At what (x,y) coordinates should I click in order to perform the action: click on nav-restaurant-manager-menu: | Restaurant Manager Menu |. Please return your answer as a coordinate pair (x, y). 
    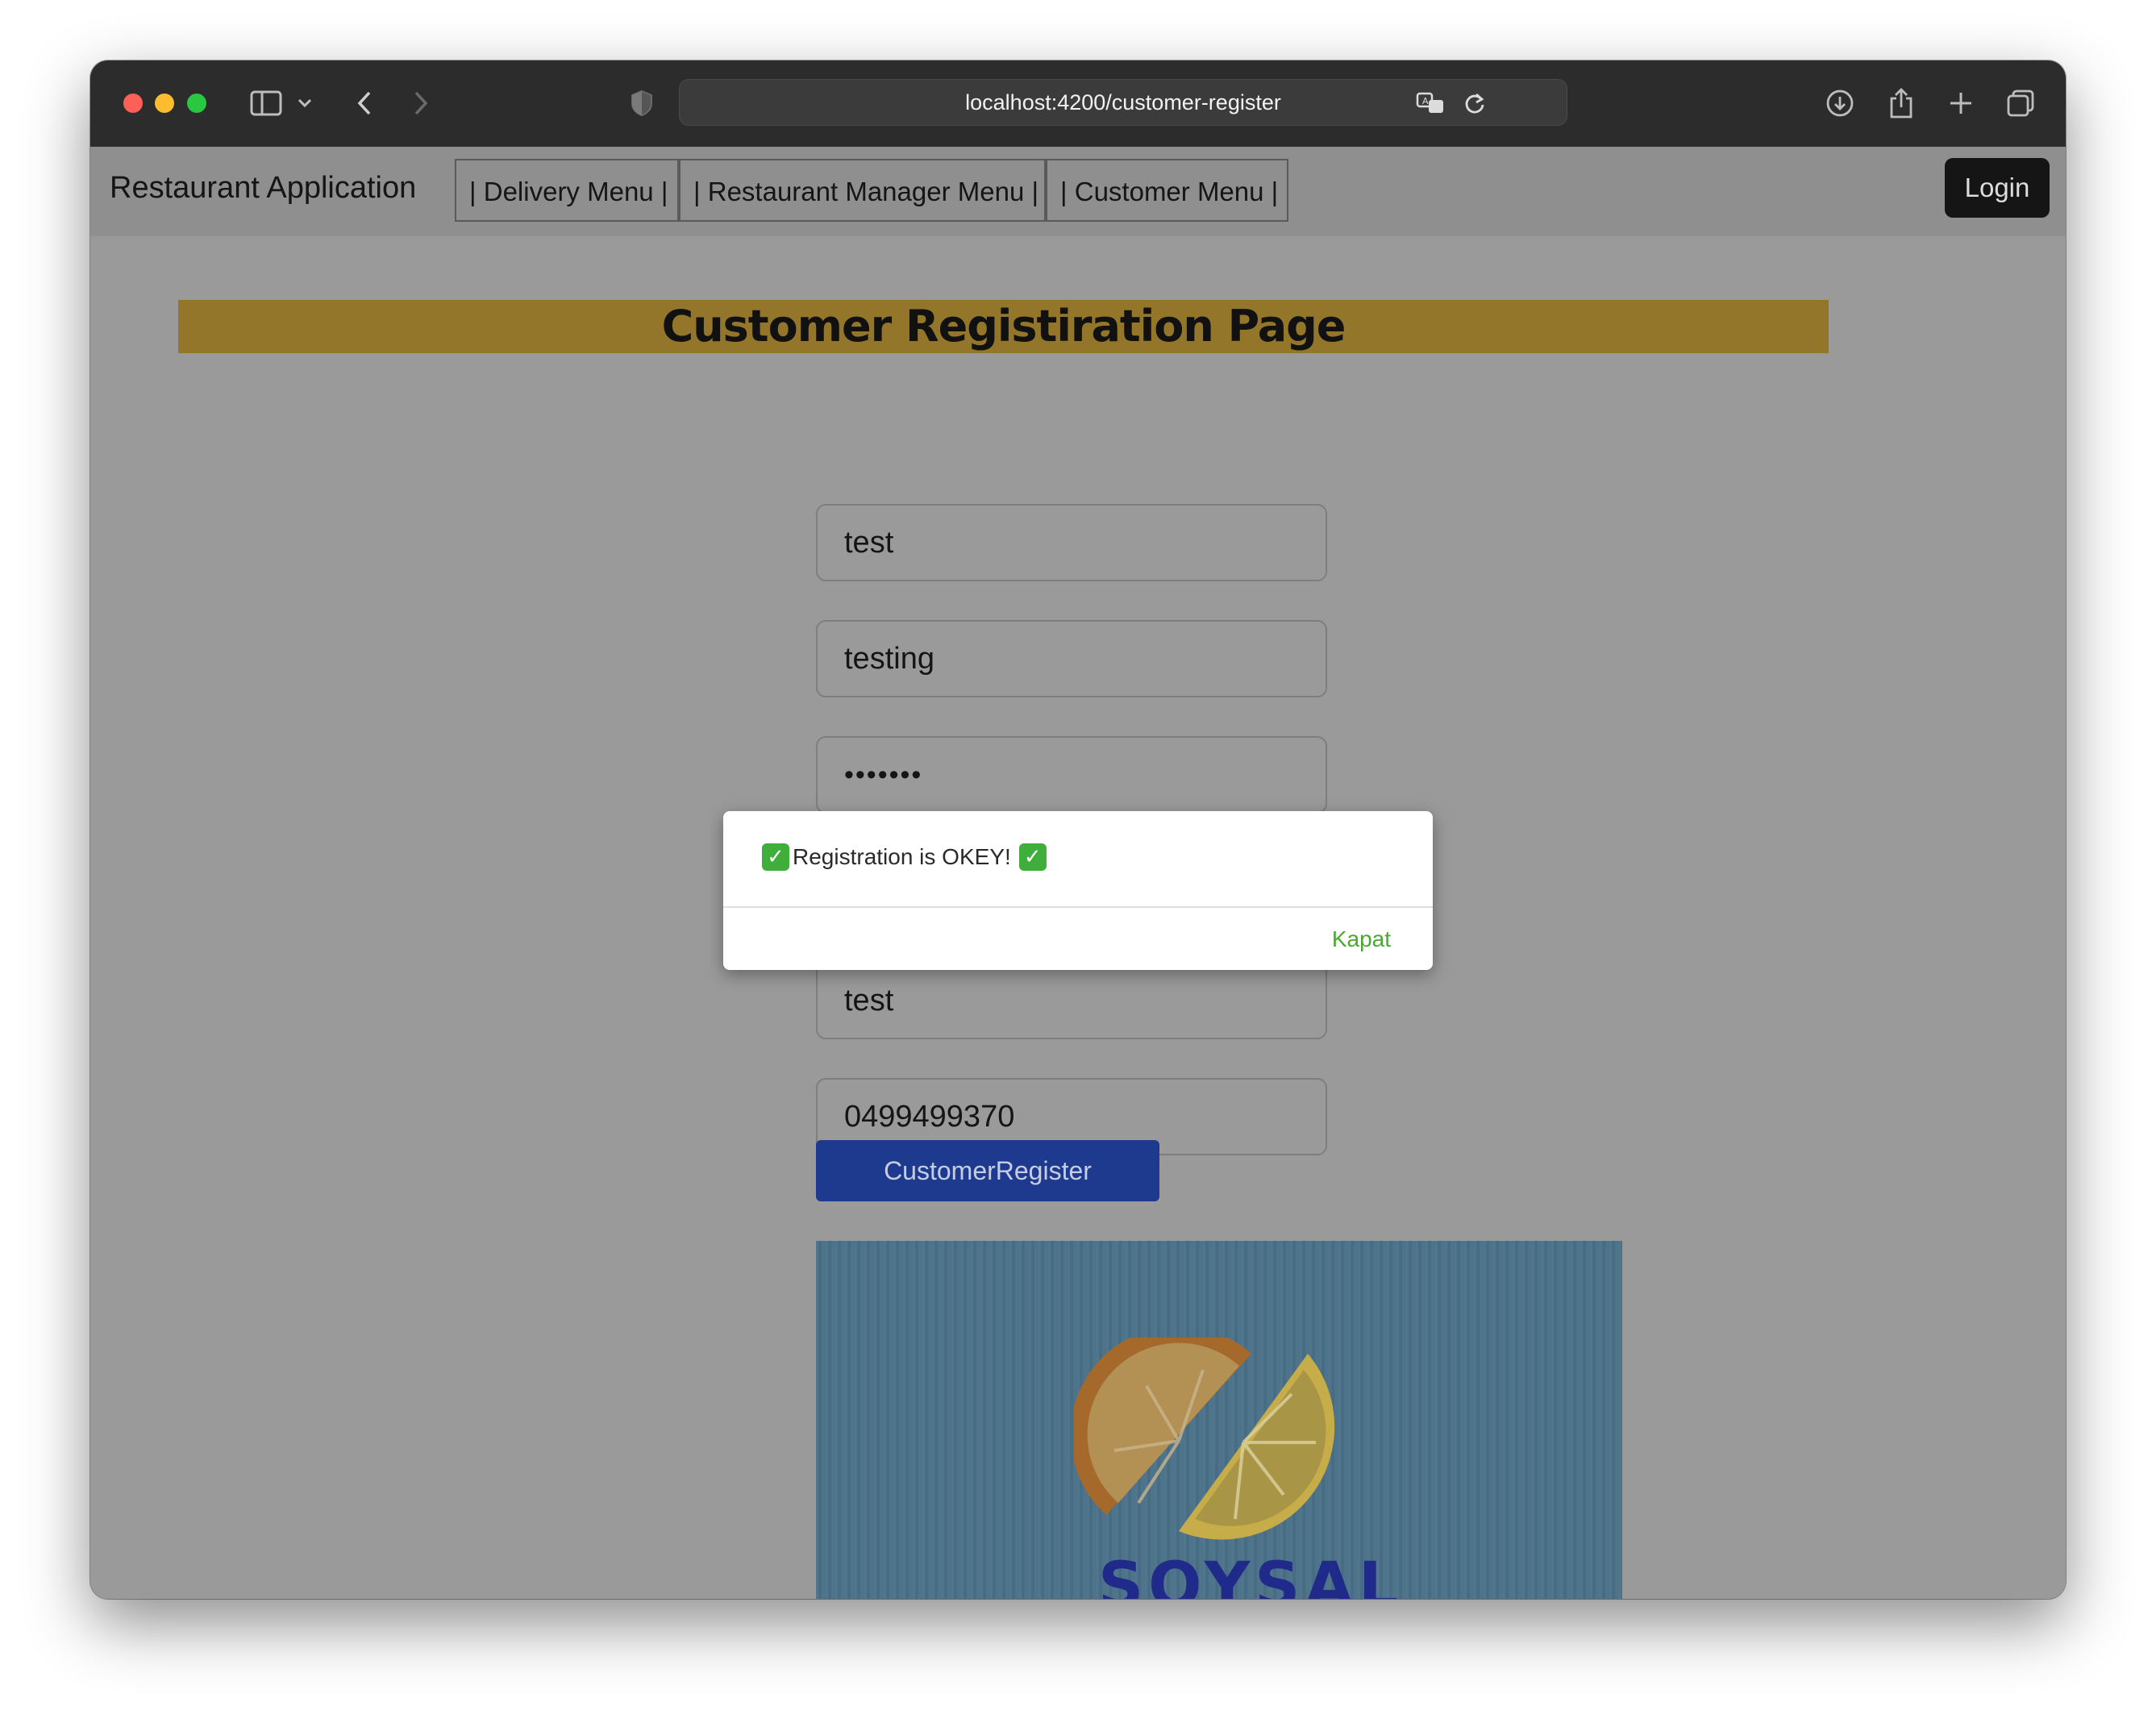
    Looking at the image, I should click on (862, 190).